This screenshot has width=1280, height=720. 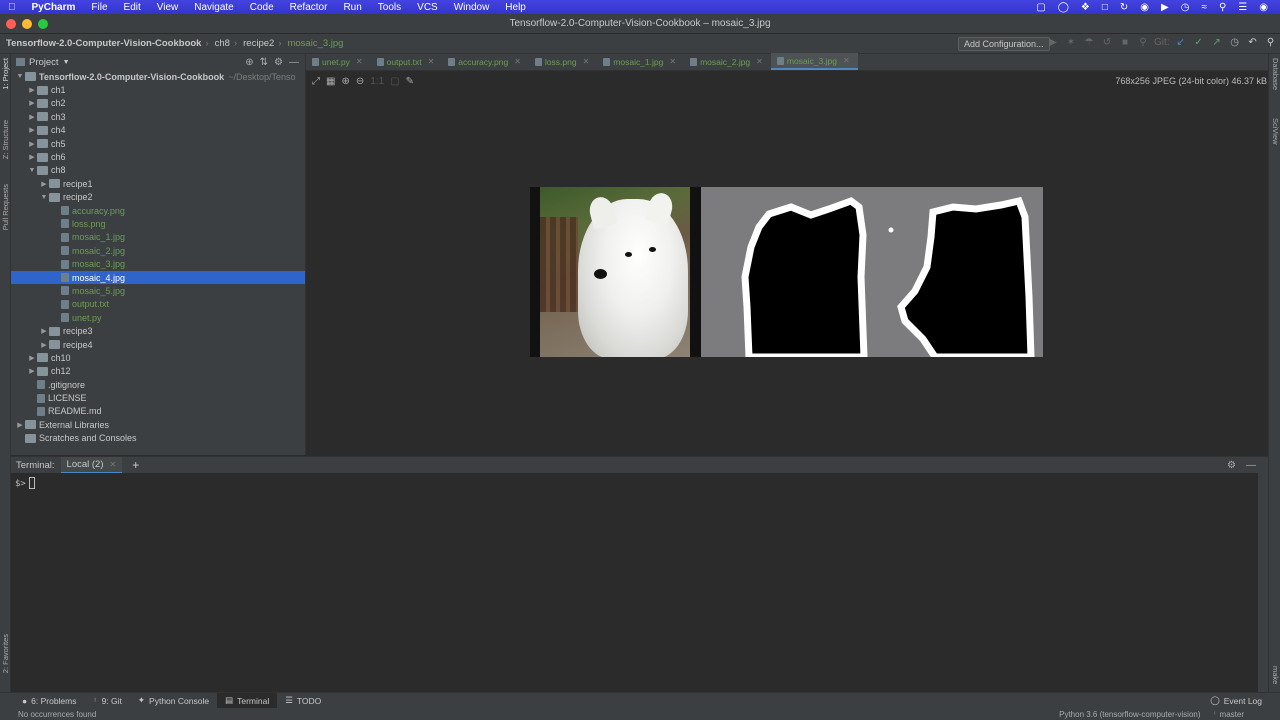 What do you see at coordinates (158, 438) in the screenshot?
I see `tree-item: Scratches and Consoles` at bounding box center [158, 438].